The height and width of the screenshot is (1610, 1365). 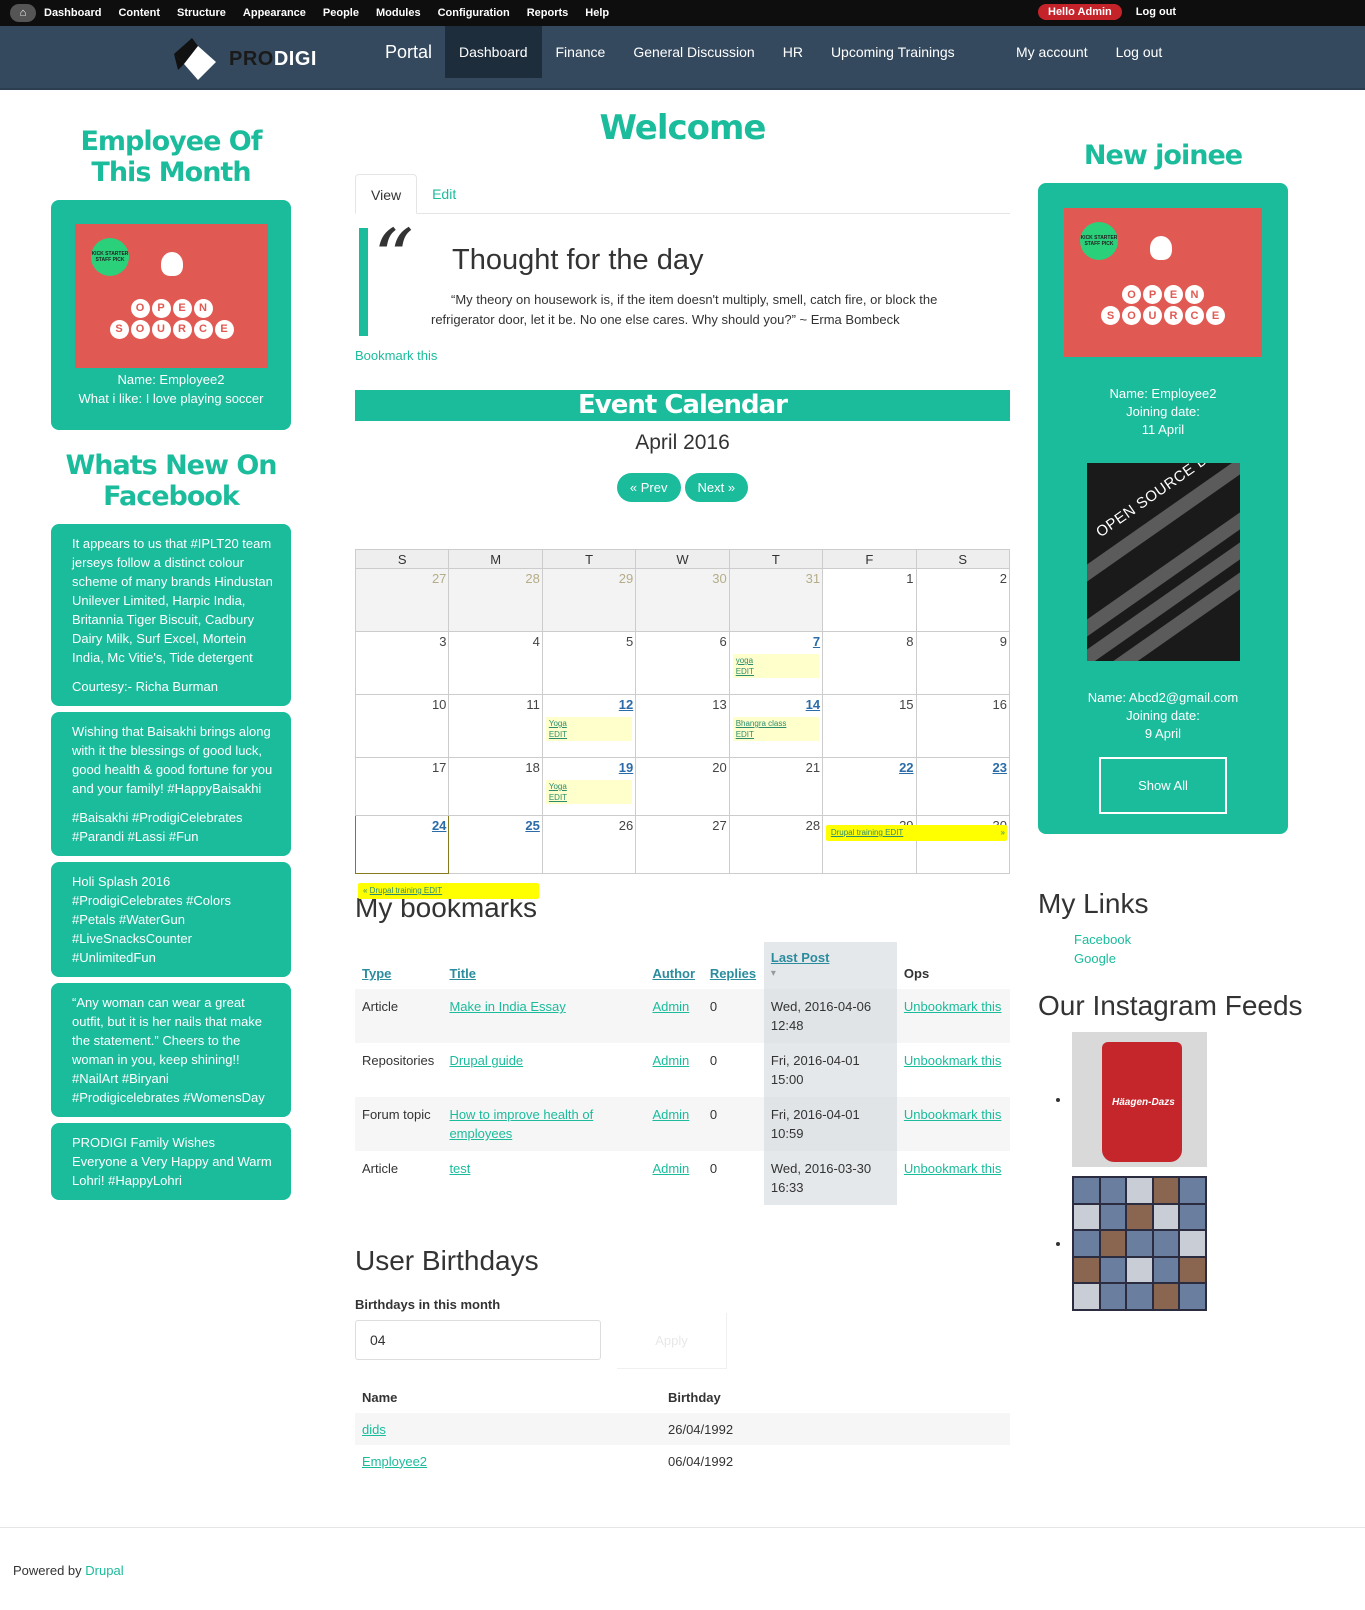 I want to click on nav-log-out: Log out, so click(x=1139, y=52).